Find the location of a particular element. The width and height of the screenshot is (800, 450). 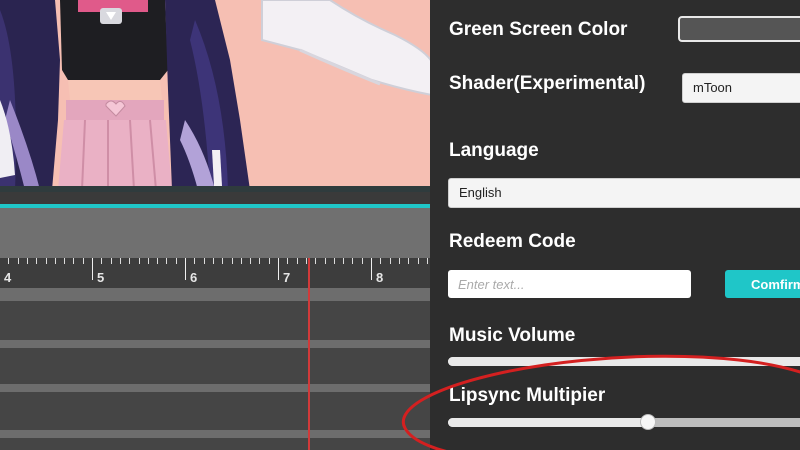

timeline-header is located at coordinates (215, 233).